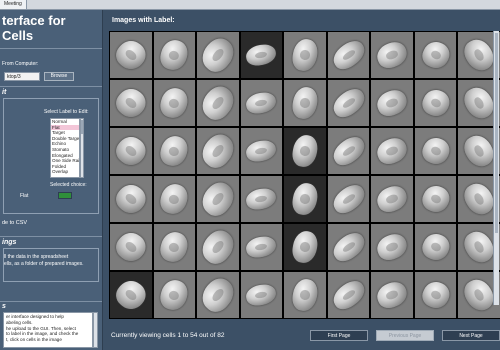 The height and width of the screenshot is (350, 500). Describe the element at coordinates (34, 340) in the screenshot. I see `notes-line-5: t, click on cells in the image` at that location.